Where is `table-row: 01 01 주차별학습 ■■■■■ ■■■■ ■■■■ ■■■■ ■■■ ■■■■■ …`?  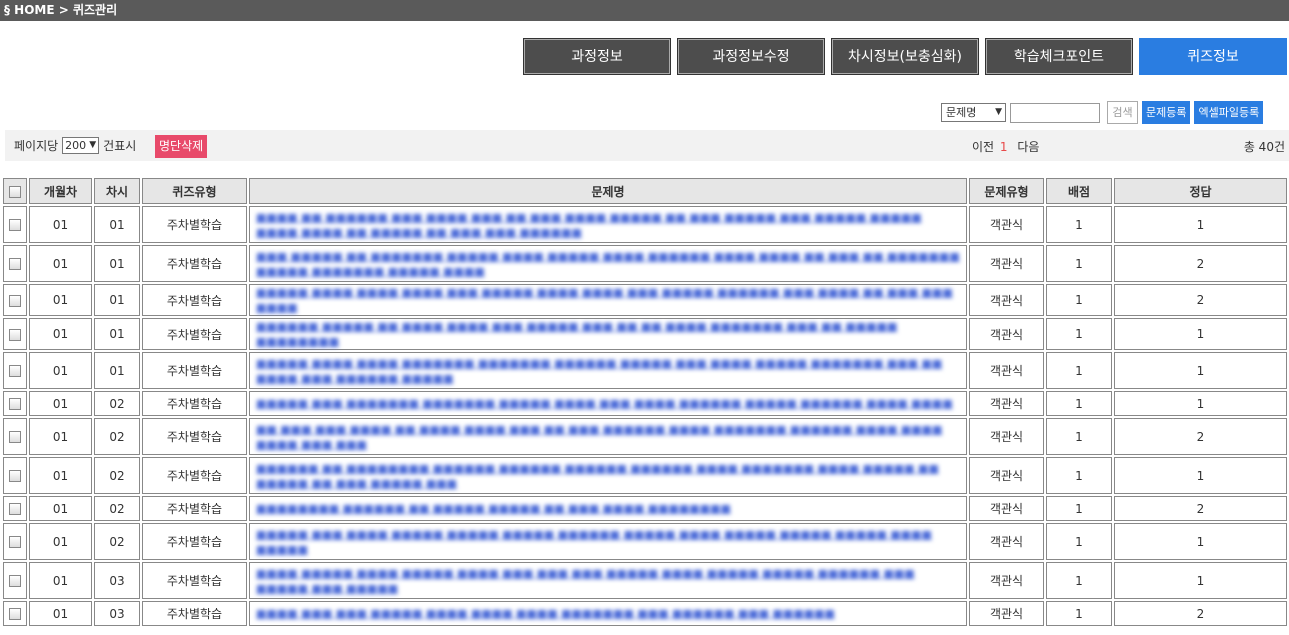
table-row: 01 01 주차별학습 ■■■■■ ■■■■ ■■■■ ■■■■ ■■■ ■■■■■ … is located at coordinates (645, 300).